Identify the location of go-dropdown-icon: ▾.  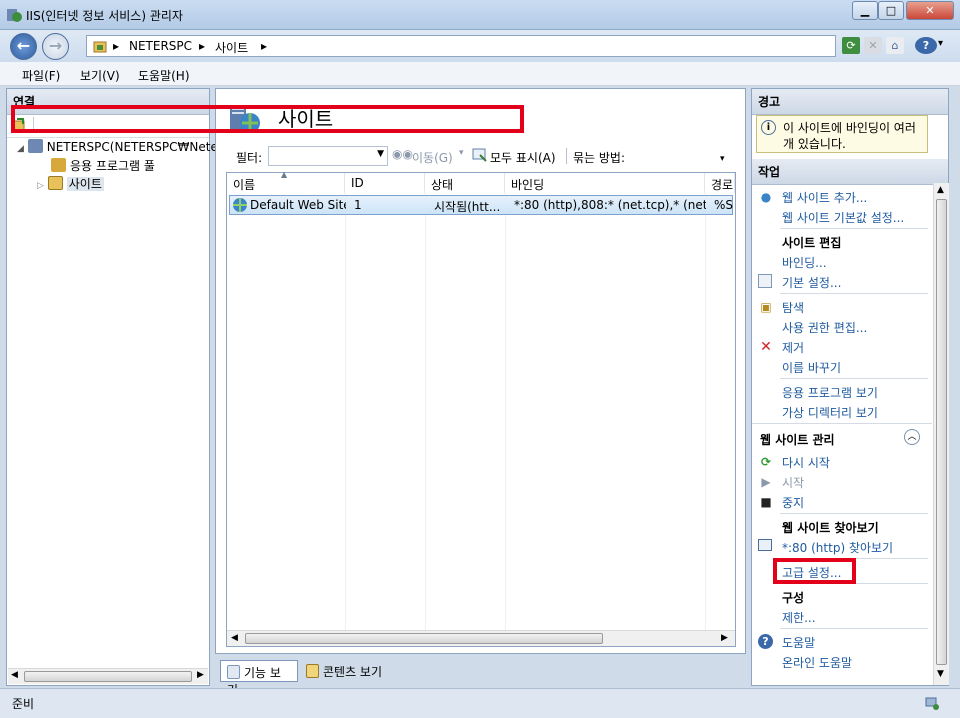
(461, 153).